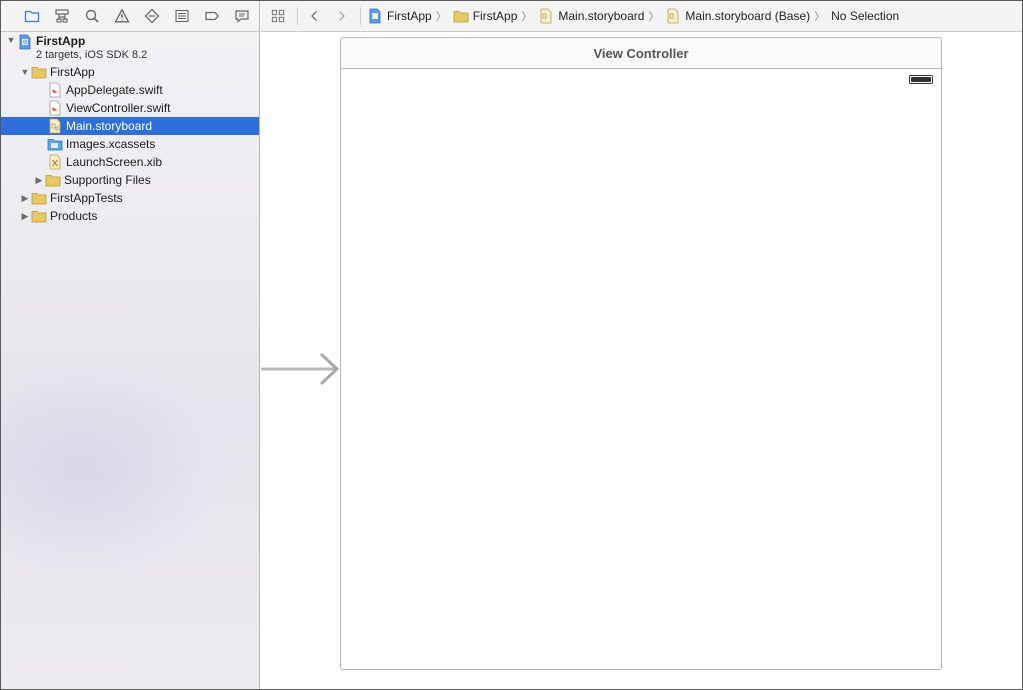  Describe the element at coordinates (109, 126) in the screenshot. I see `list-item-label: Main.storyboard` at that location.